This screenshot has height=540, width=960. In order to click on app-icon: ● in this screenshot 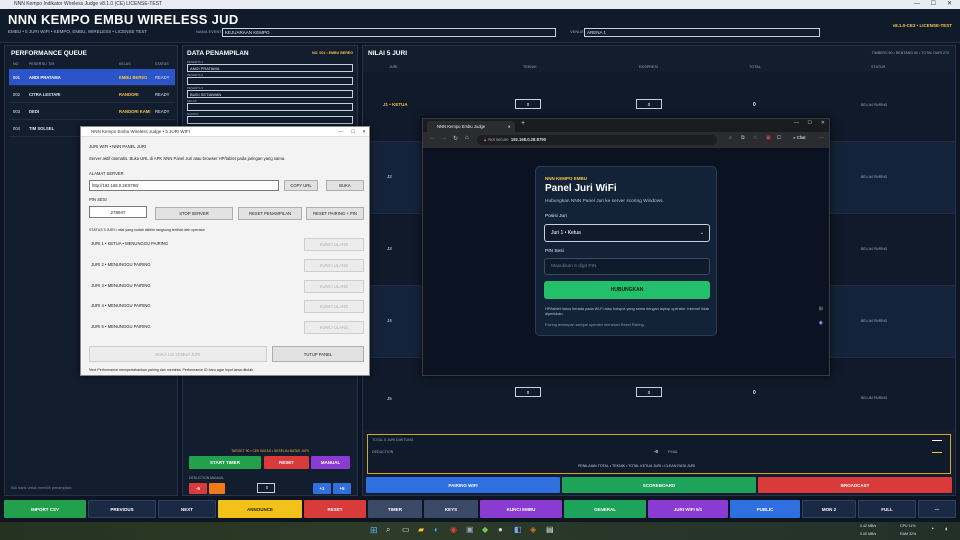, I will do `click(500, 529)`.